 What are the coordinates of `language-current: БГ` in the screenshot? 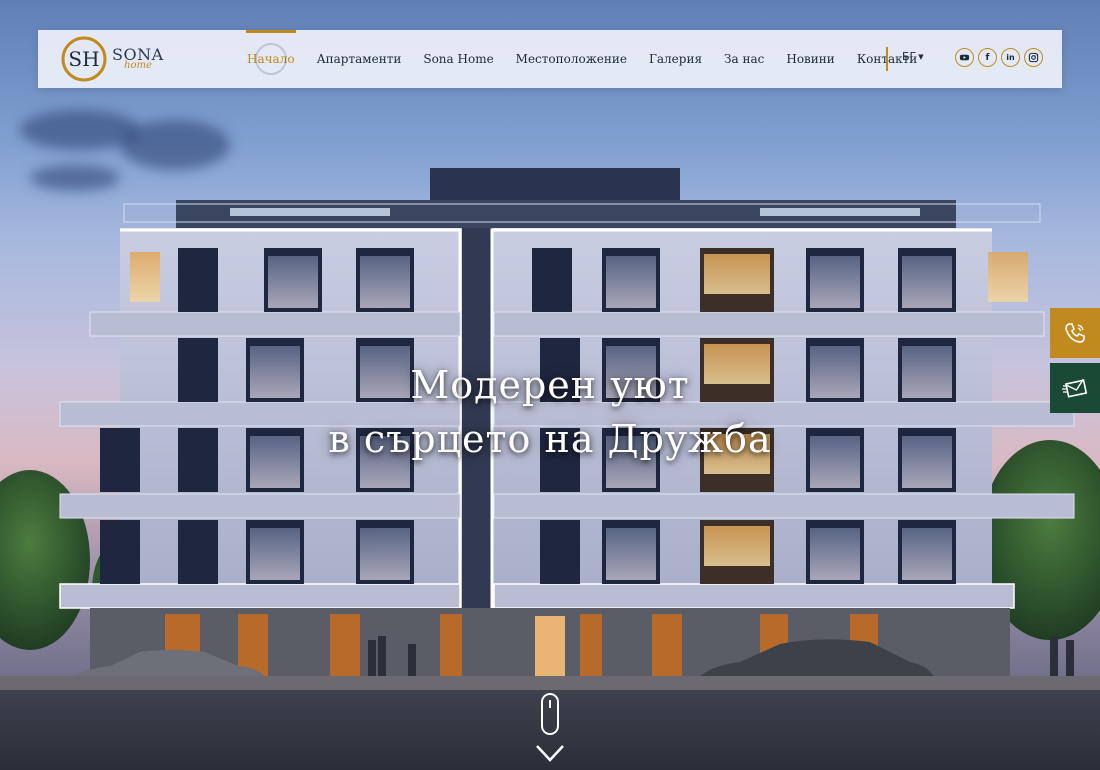 It's located at (909, 56).